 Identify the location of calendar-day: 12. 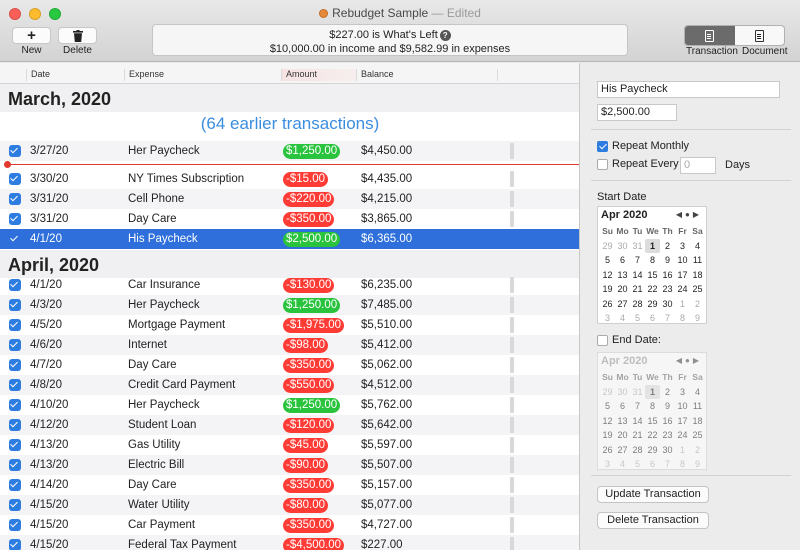
(607, 421).